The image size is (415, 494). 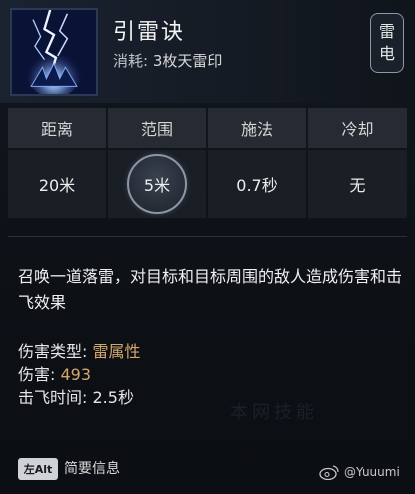 What do you see at coordinates (57, 128) in the screenshot?
I see `stat-header-distance: 距离` at bounding box center [57, 128].